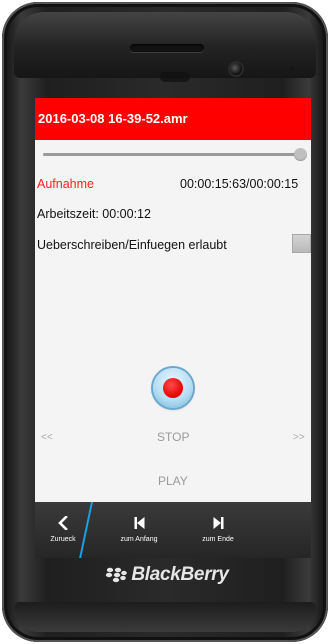  I want to click on chevron-left-icon, so click(63, 523).